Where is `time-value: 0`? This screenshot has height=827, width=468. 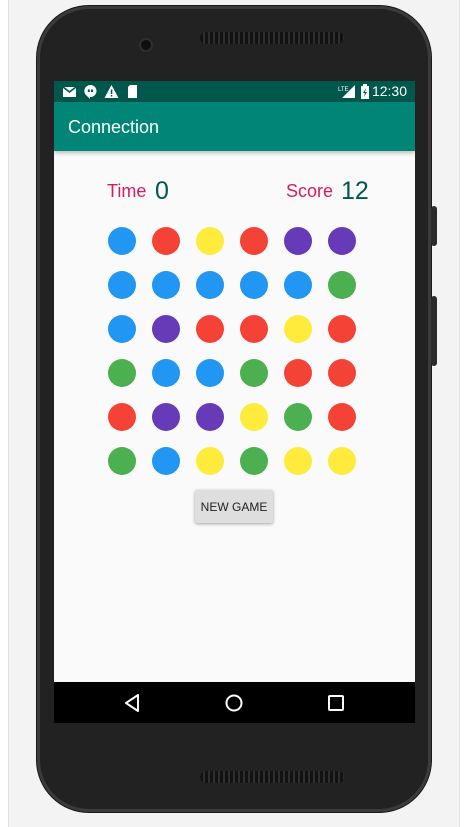 time-value: 0 is located at coordinates (162, 191).